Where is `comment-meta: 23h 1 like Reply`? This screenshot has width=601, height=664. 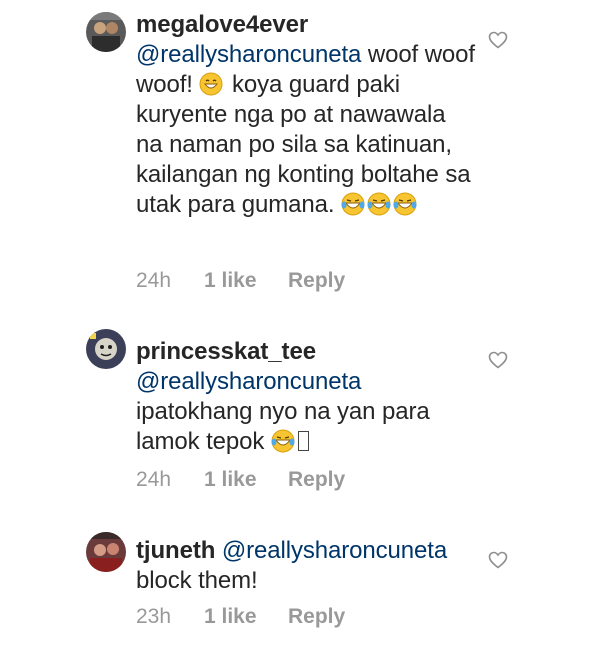 comment-meta: 23h 1 like Reply is located at coordinates (240, 617).